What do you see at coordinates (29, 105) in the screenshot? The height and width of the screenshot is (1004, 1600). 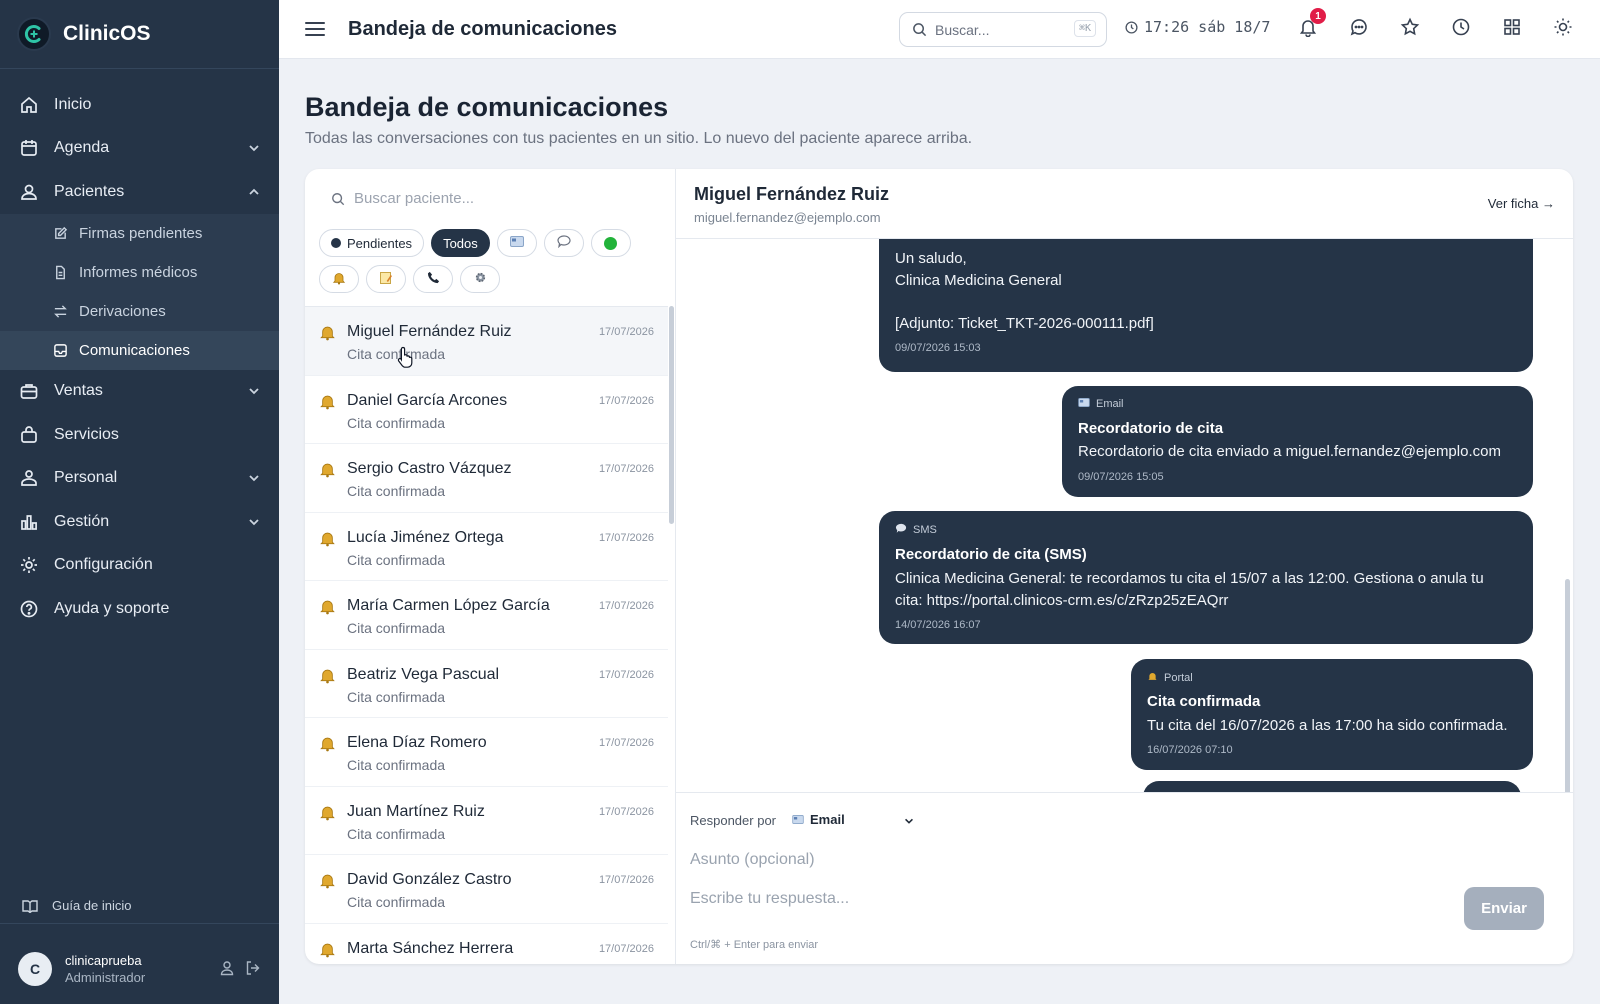 I see `home-icon` at bounding box center [29, 105].